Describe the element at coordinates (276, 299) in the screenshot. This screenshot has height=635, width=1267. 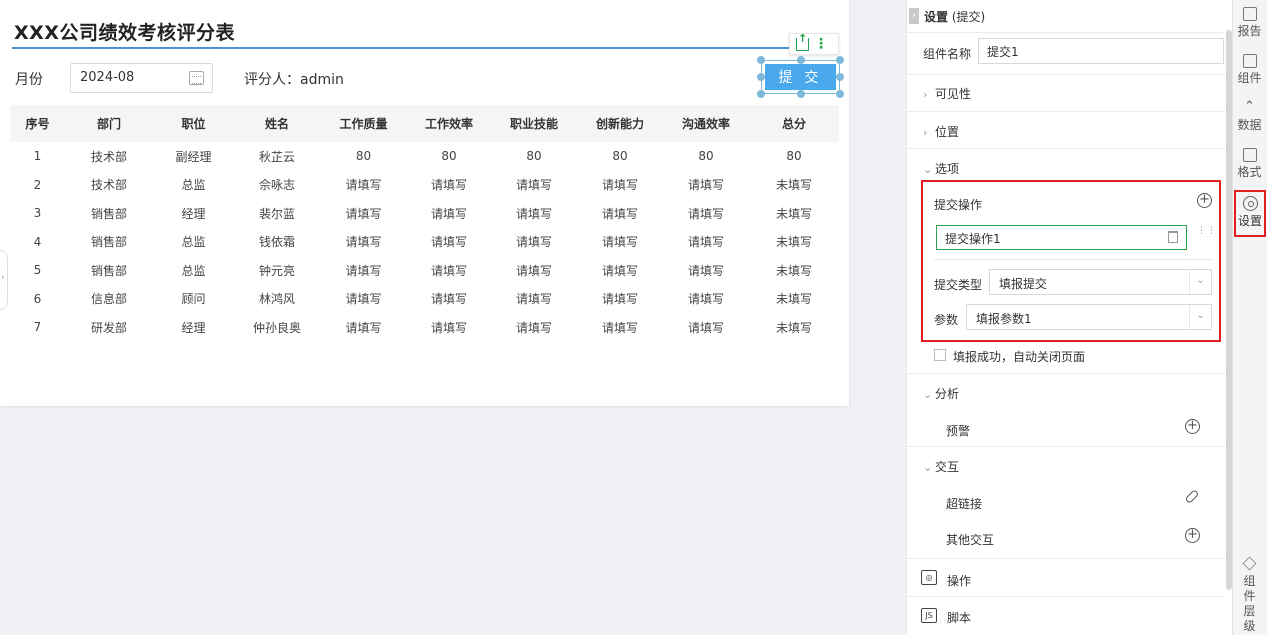
I see `table-cell: 林鸿风` at that location.